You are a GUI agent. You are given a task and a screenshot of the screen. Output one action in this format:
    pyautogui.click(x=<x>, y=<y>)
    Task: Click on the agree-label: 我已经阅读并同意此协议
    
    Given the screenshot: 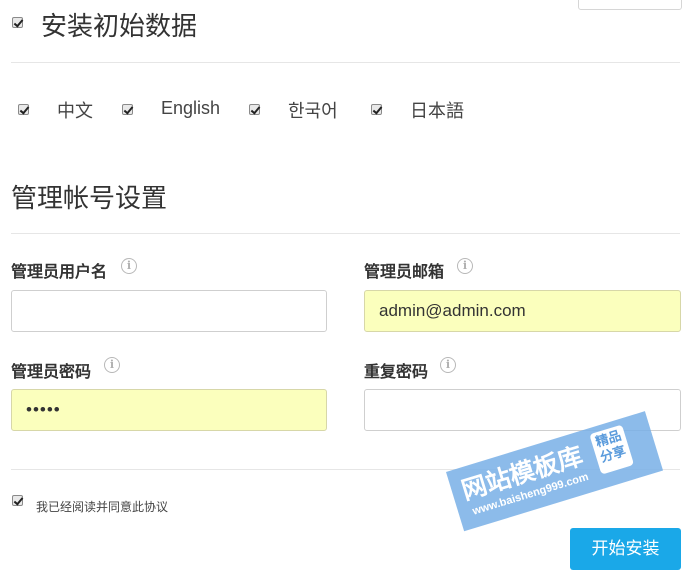 What is the action you would take?
    pyautogui.click(x=102, y=507)
    